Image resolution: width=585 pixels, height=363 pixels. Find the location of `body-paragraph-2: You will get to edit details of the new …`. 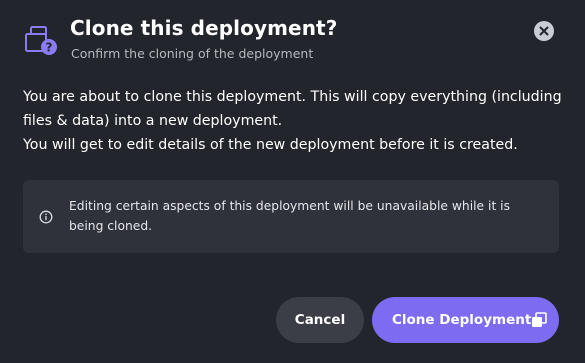

body-paragraph-2: You will get to edit details of the new … is located at coordinates (270, 145).